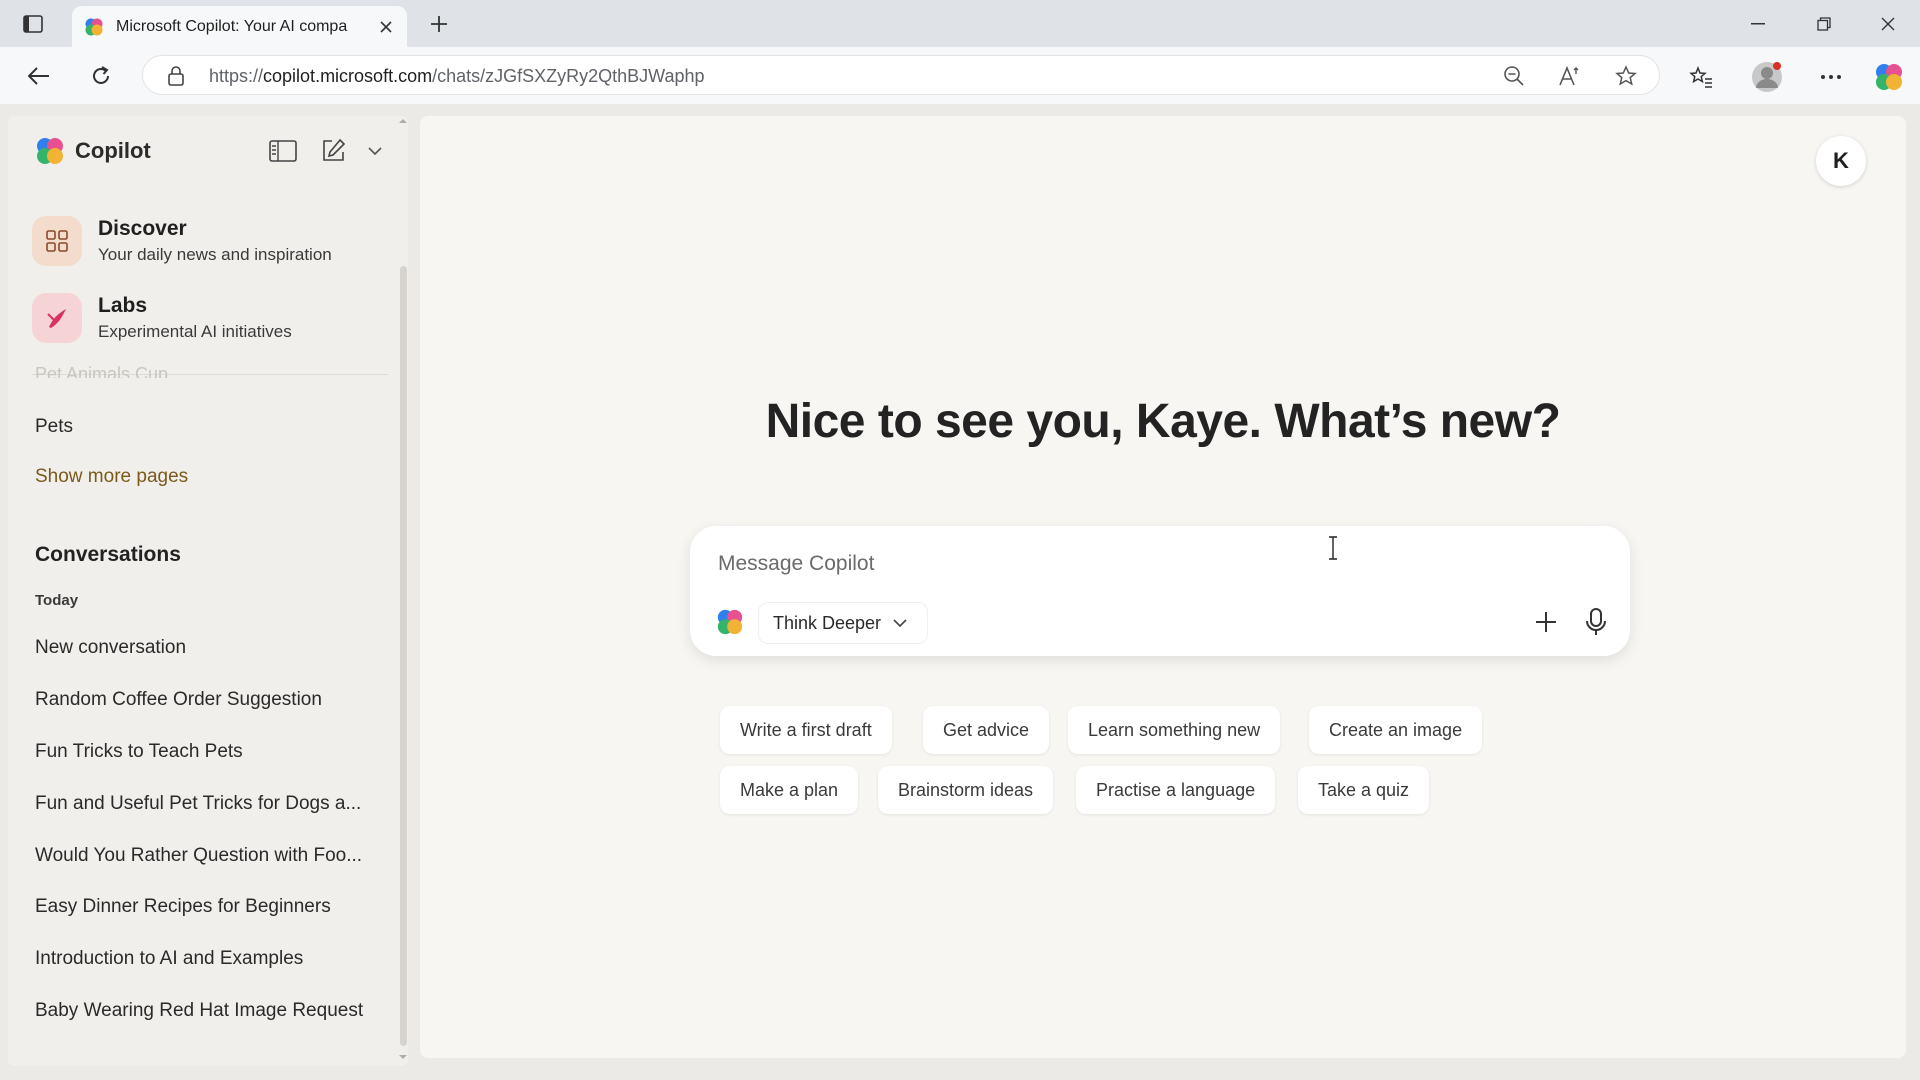  I want to click on conversation-item: Baby Wearing Red Hat Image Request, so click(199, 1011).